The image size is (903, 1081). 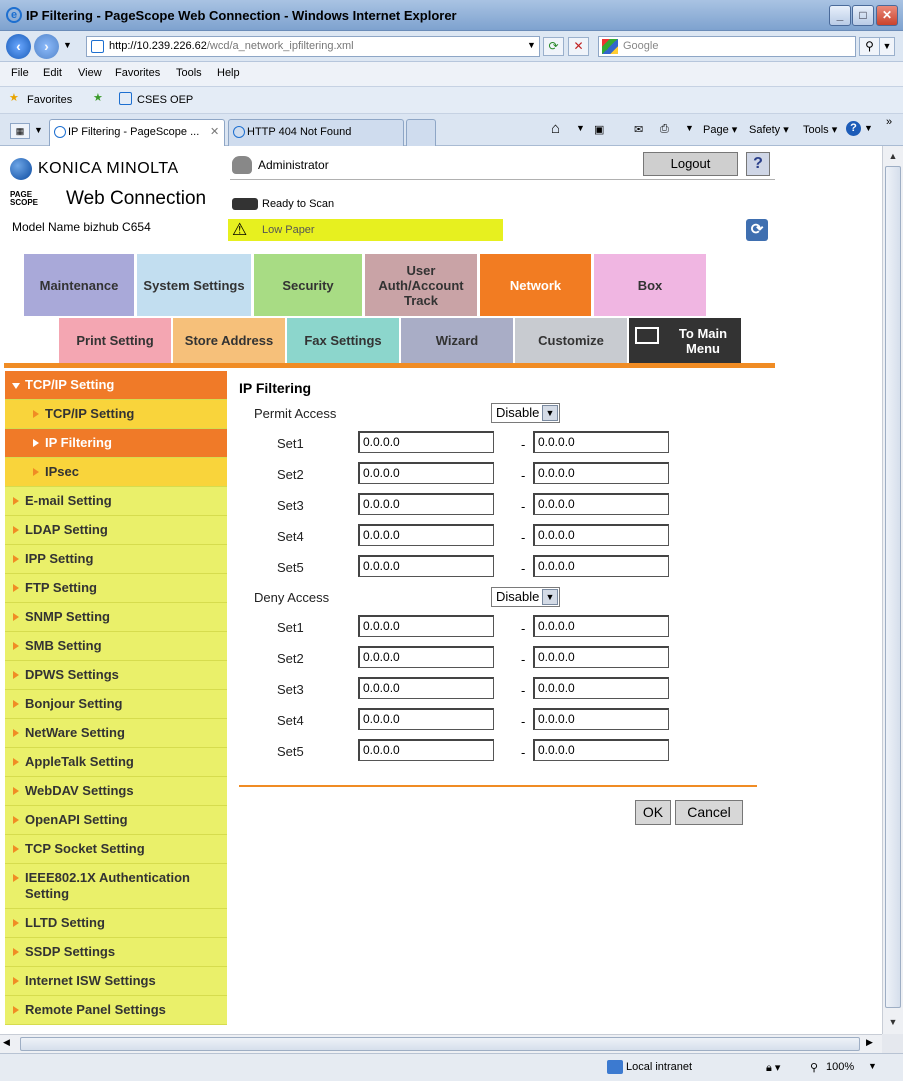 I want to click on tab-store-address: Store Address, so click(x=229, y=340).